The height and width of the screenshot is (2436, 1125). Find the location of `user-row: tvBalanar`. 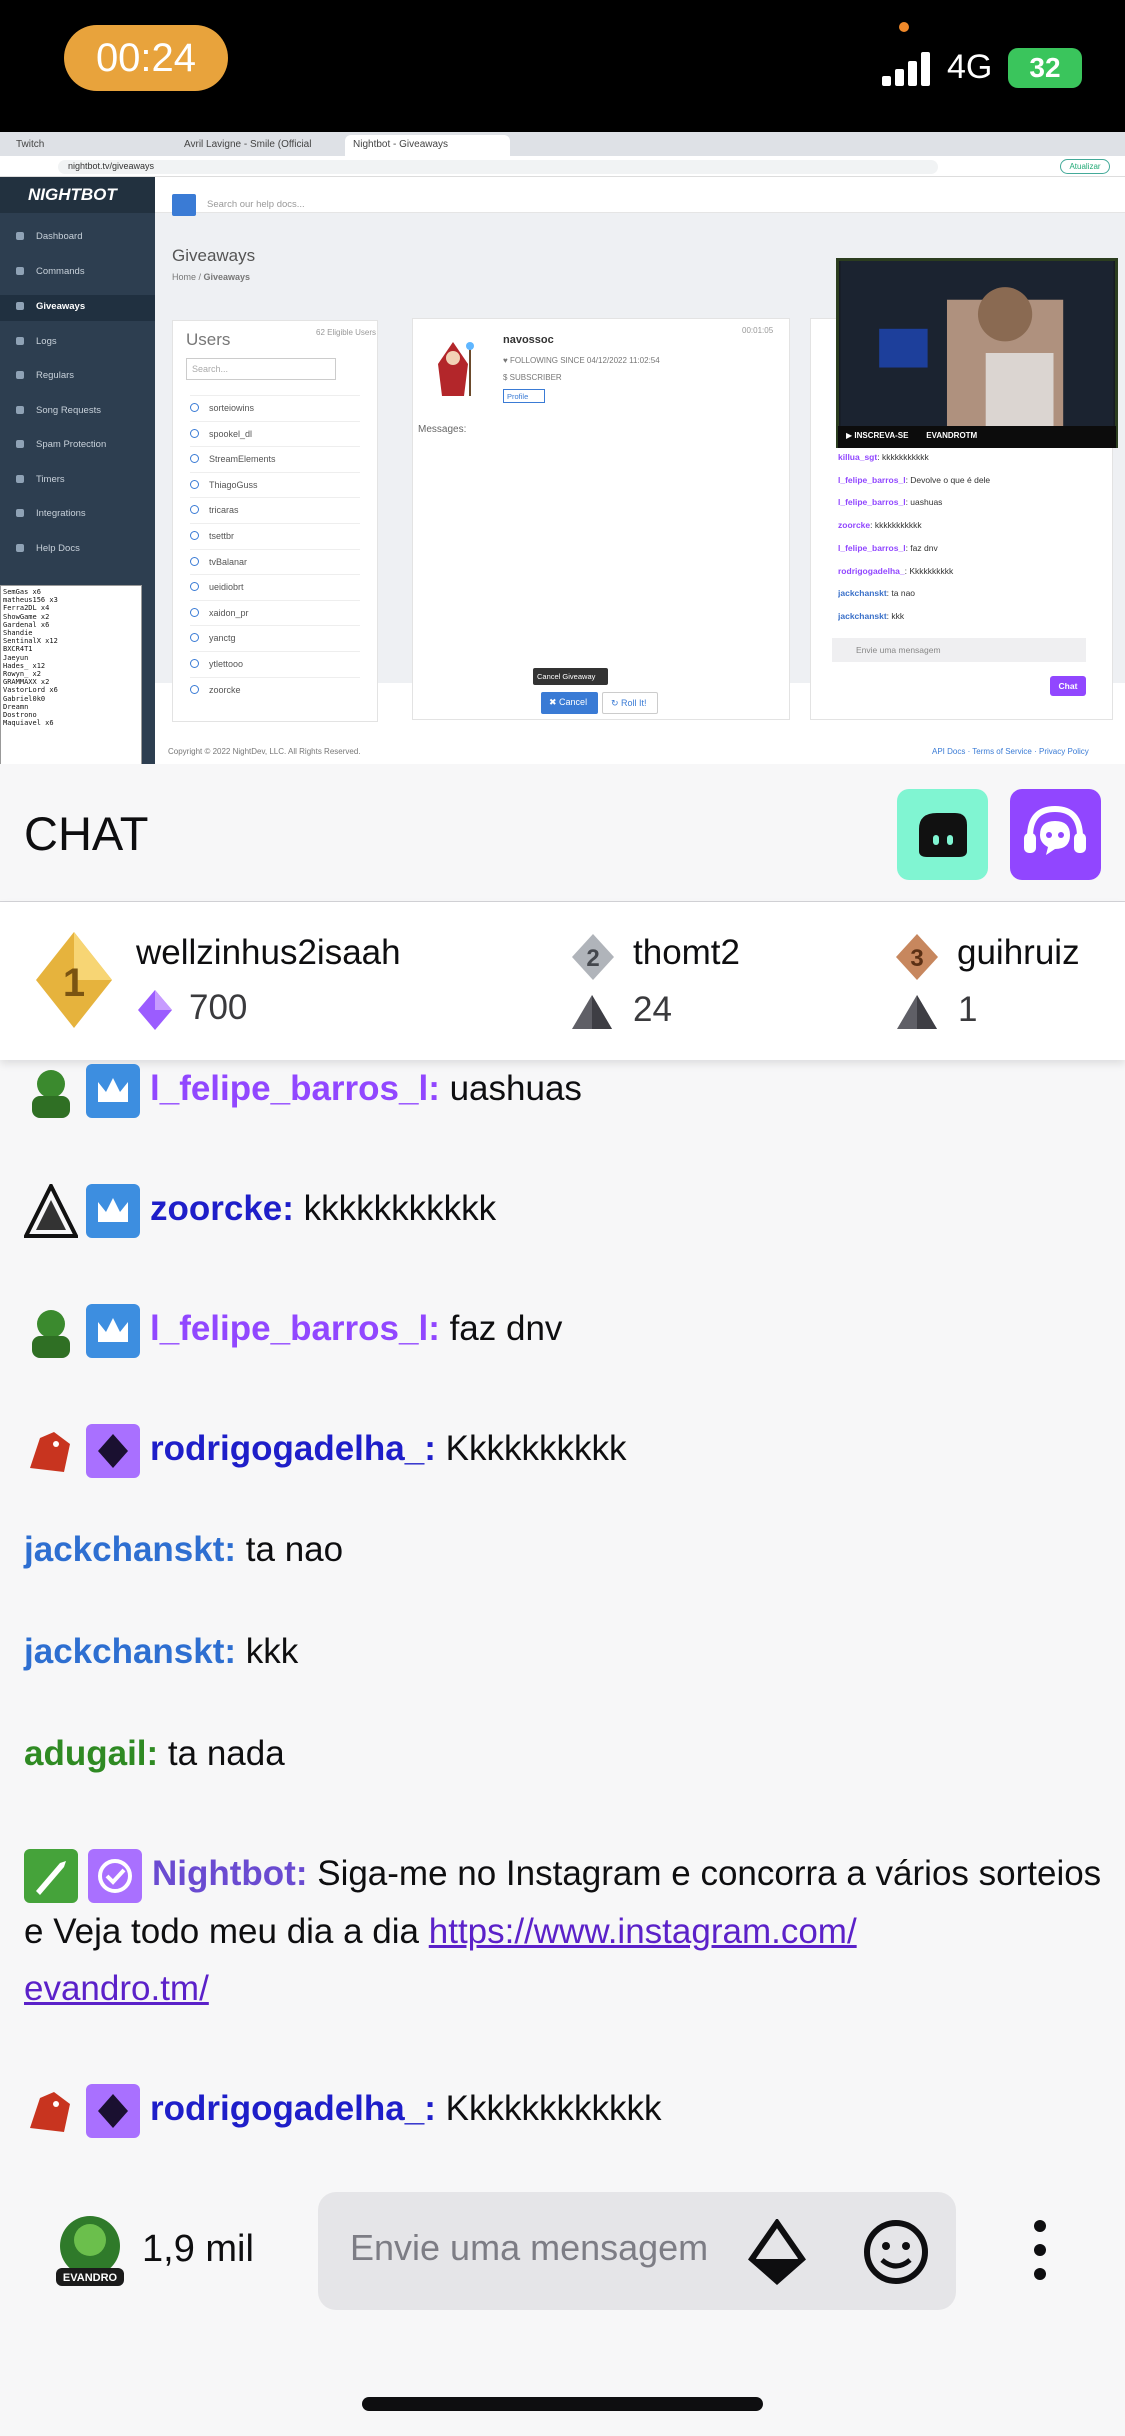

user-row: tvBalanar is located at coordinates (275, 561).